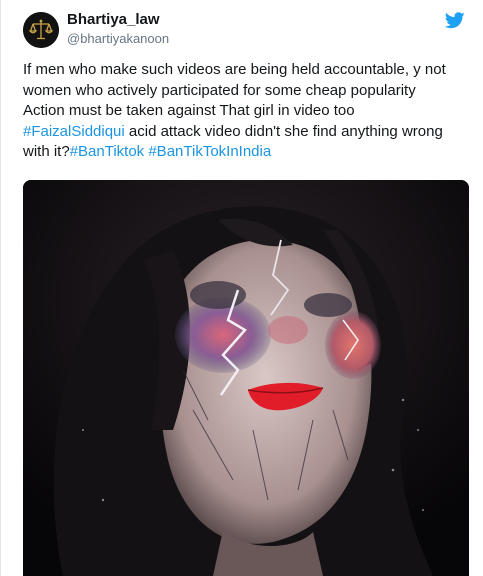 Image resolution: width=483 pixels, height=576 pixels. I want to click on avatar, so click(41, 30).